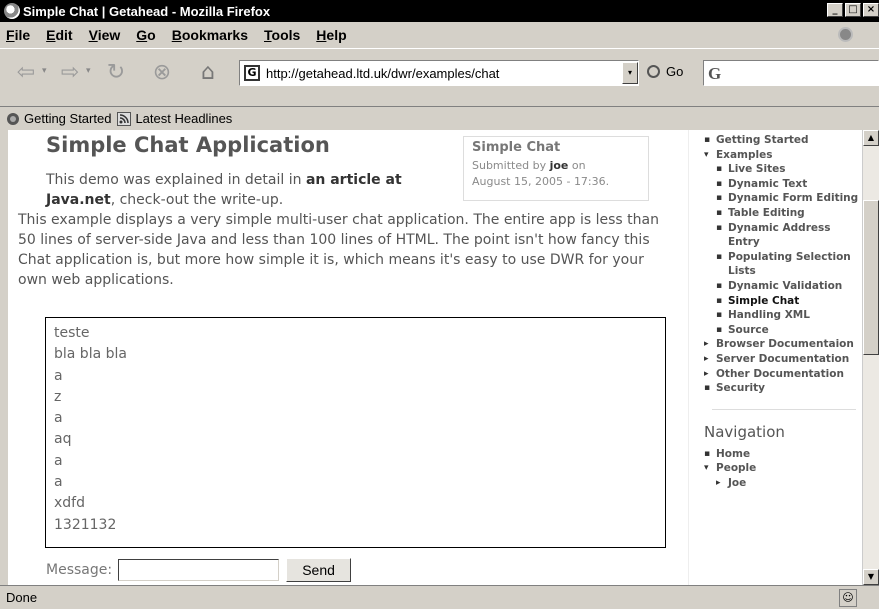 Image resolution: width=879 pixels, height=609 pixels. What do you see at coordinates (845, 34) in the screenshot?
I see `throbber-icon` at bounding box center [845, 34].